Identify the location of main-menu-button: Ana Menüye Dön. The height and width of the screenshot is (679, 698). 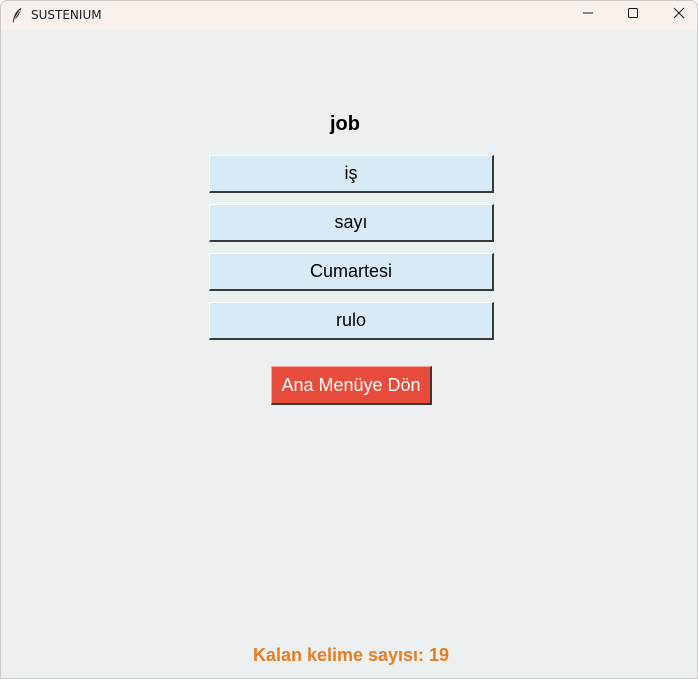
(351, 385).